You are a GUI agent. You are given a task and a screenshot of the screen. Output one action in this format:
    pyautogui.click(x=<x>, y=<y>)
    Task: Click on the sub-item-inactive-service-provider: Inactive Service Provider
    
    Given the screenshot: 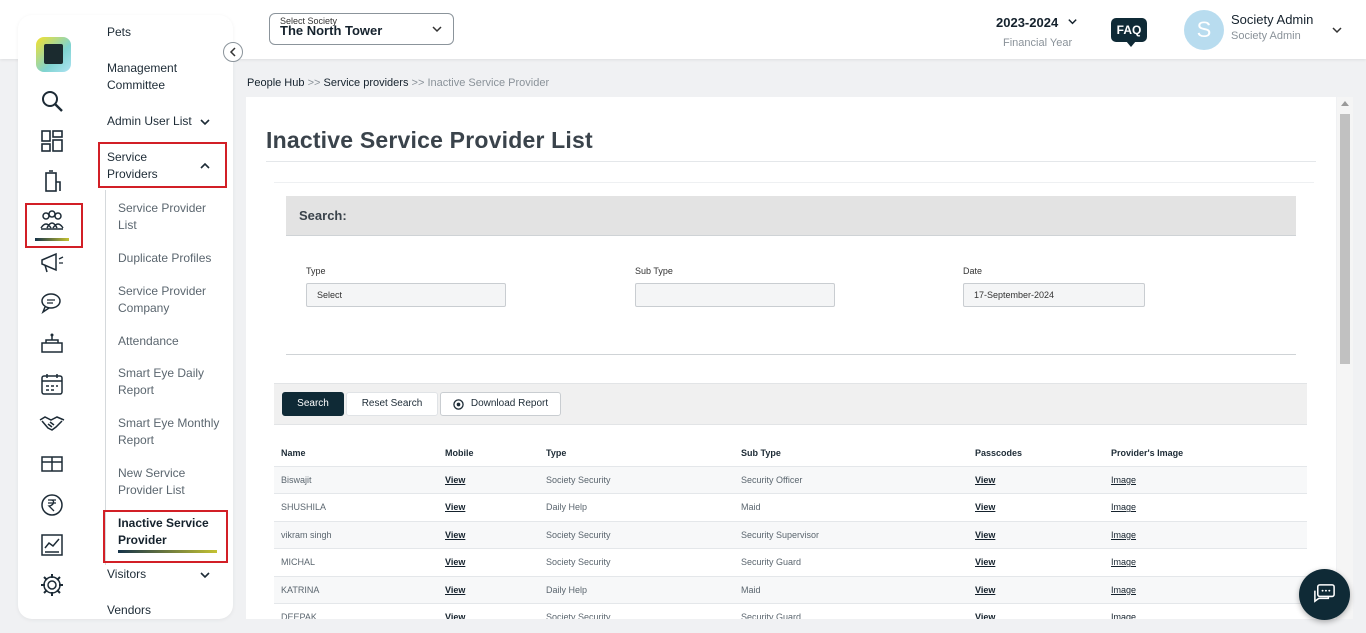 What is the action you would take?
    pyautogui.click(x=165, y=532)
    